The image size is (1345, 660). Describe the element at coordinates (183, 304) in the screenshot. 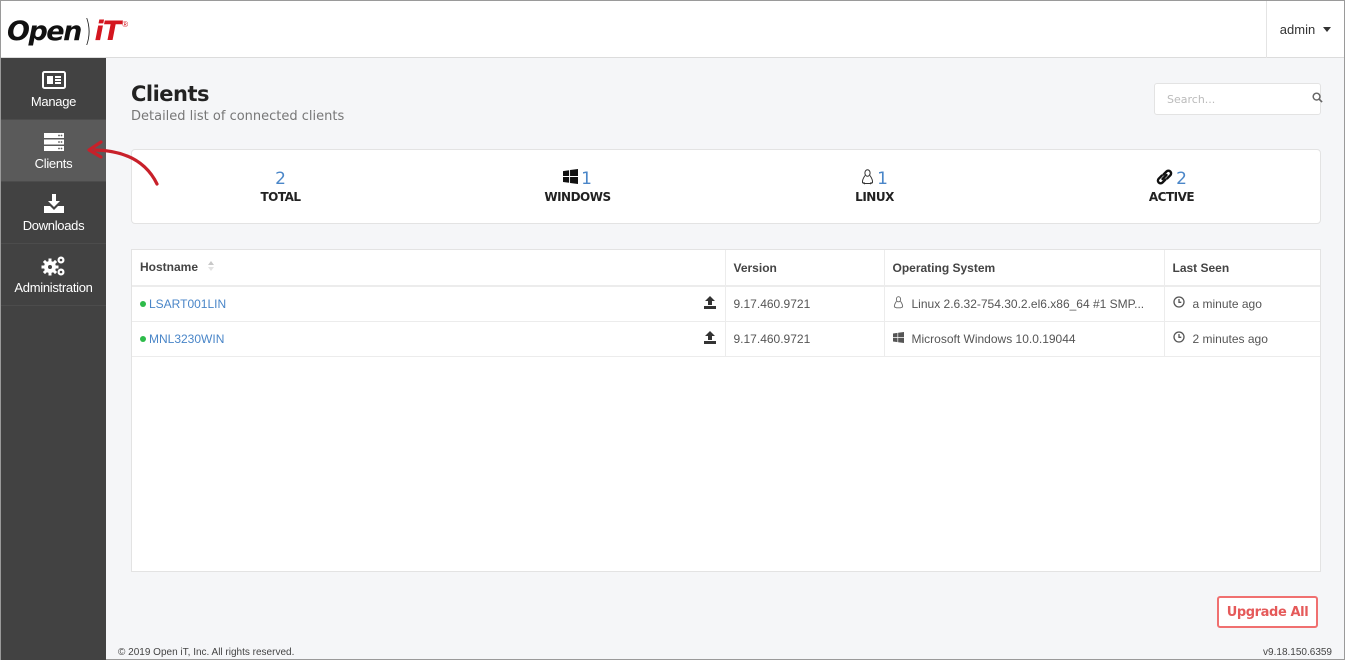

I see `hostname-link: LSART001LIN` at that location.